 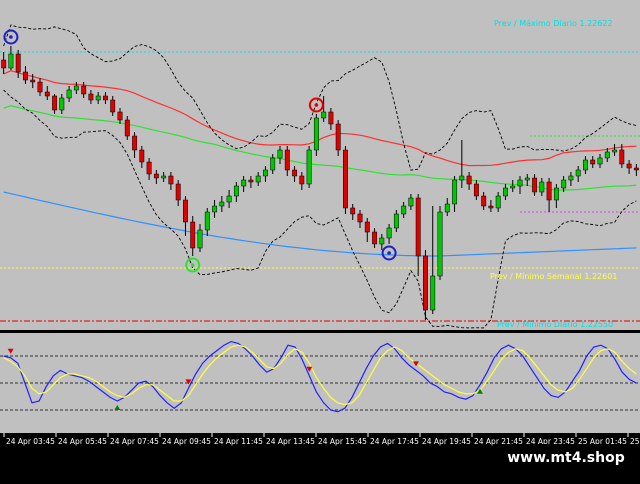 What do you see at coordinates (134, 441) in the screenshot?
I see `time-axis-label: 24 Apr 07:45` at bounding box center [134, 441].